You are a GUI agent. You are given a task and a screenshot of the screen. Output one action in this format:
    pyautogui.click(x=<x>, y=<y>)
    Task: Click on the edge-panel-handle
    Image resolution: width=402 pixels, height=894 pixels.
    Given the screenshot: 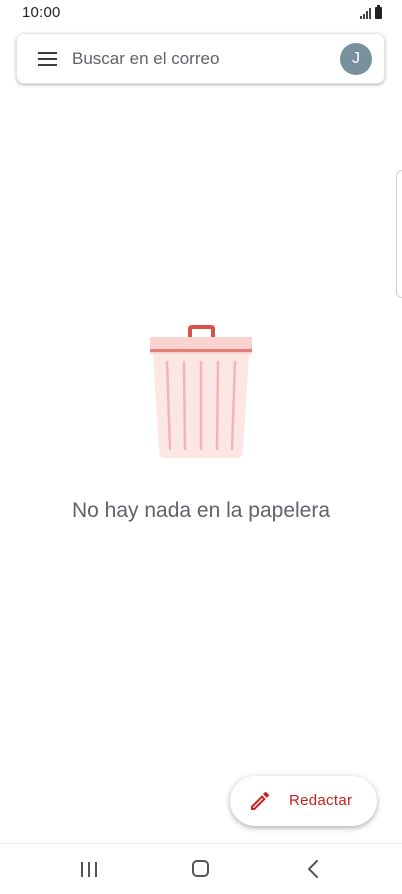 What is the action you would take?
    pyautogui.click(x=399, y=234)
    